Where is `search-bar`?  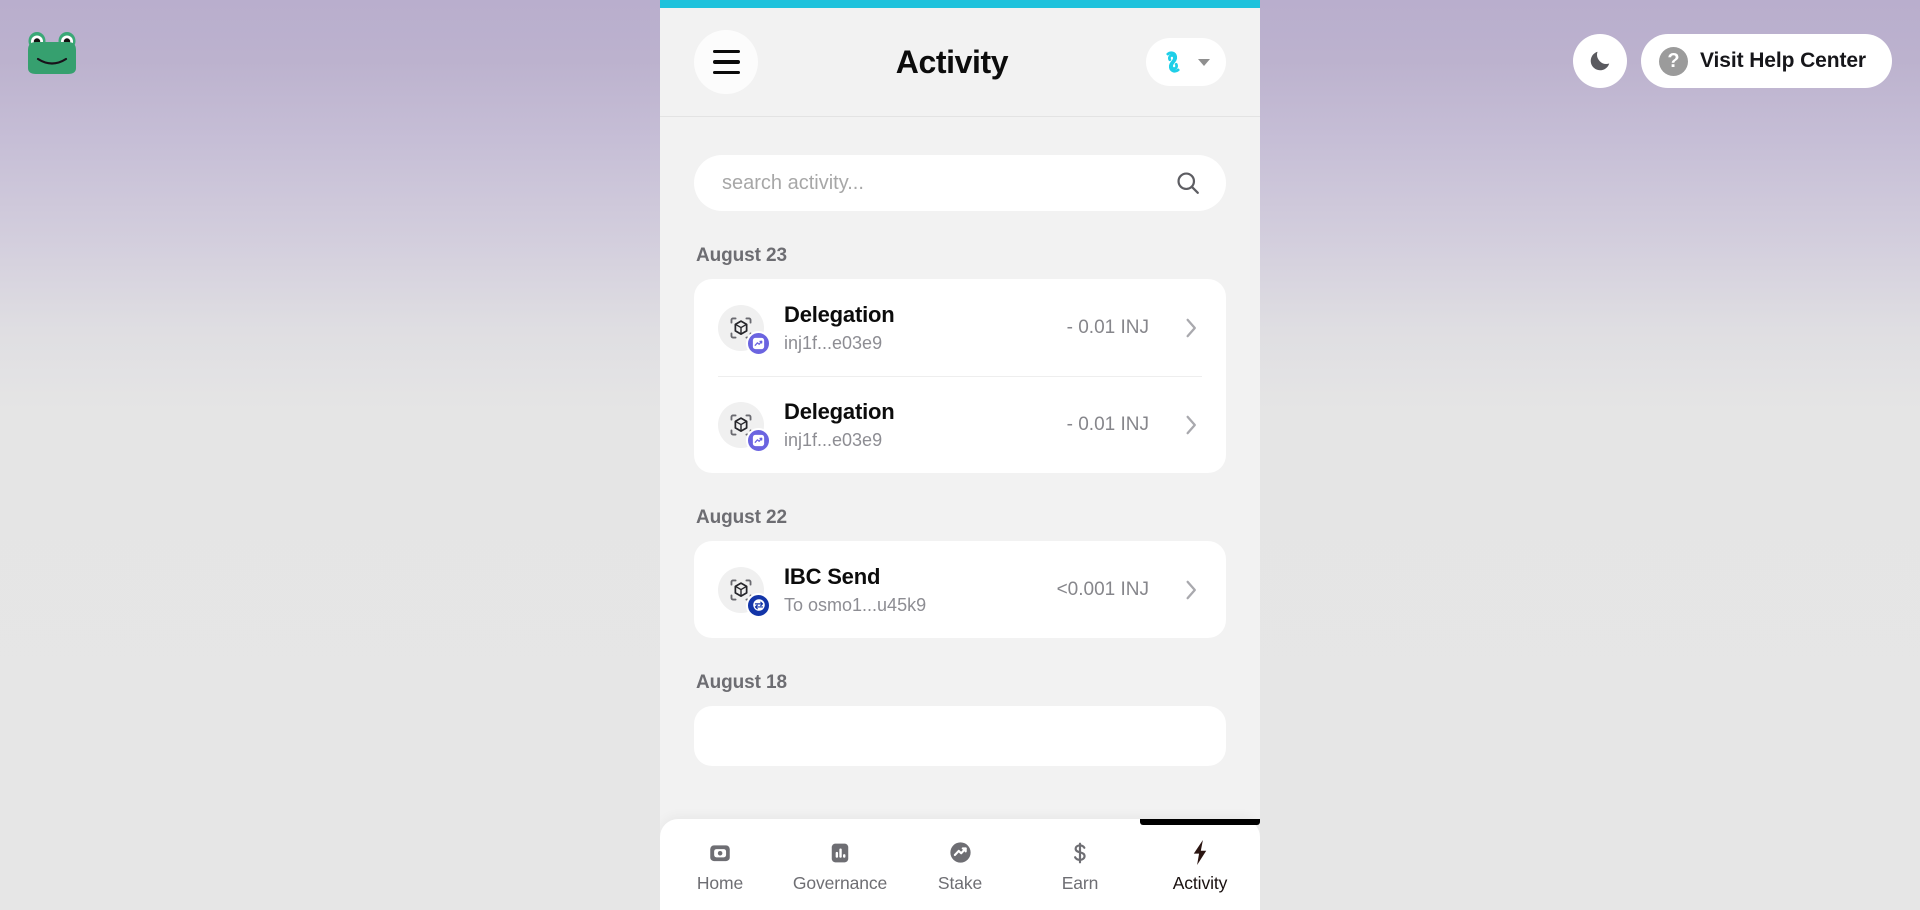 search-bar is located at coordinates (960, 183).